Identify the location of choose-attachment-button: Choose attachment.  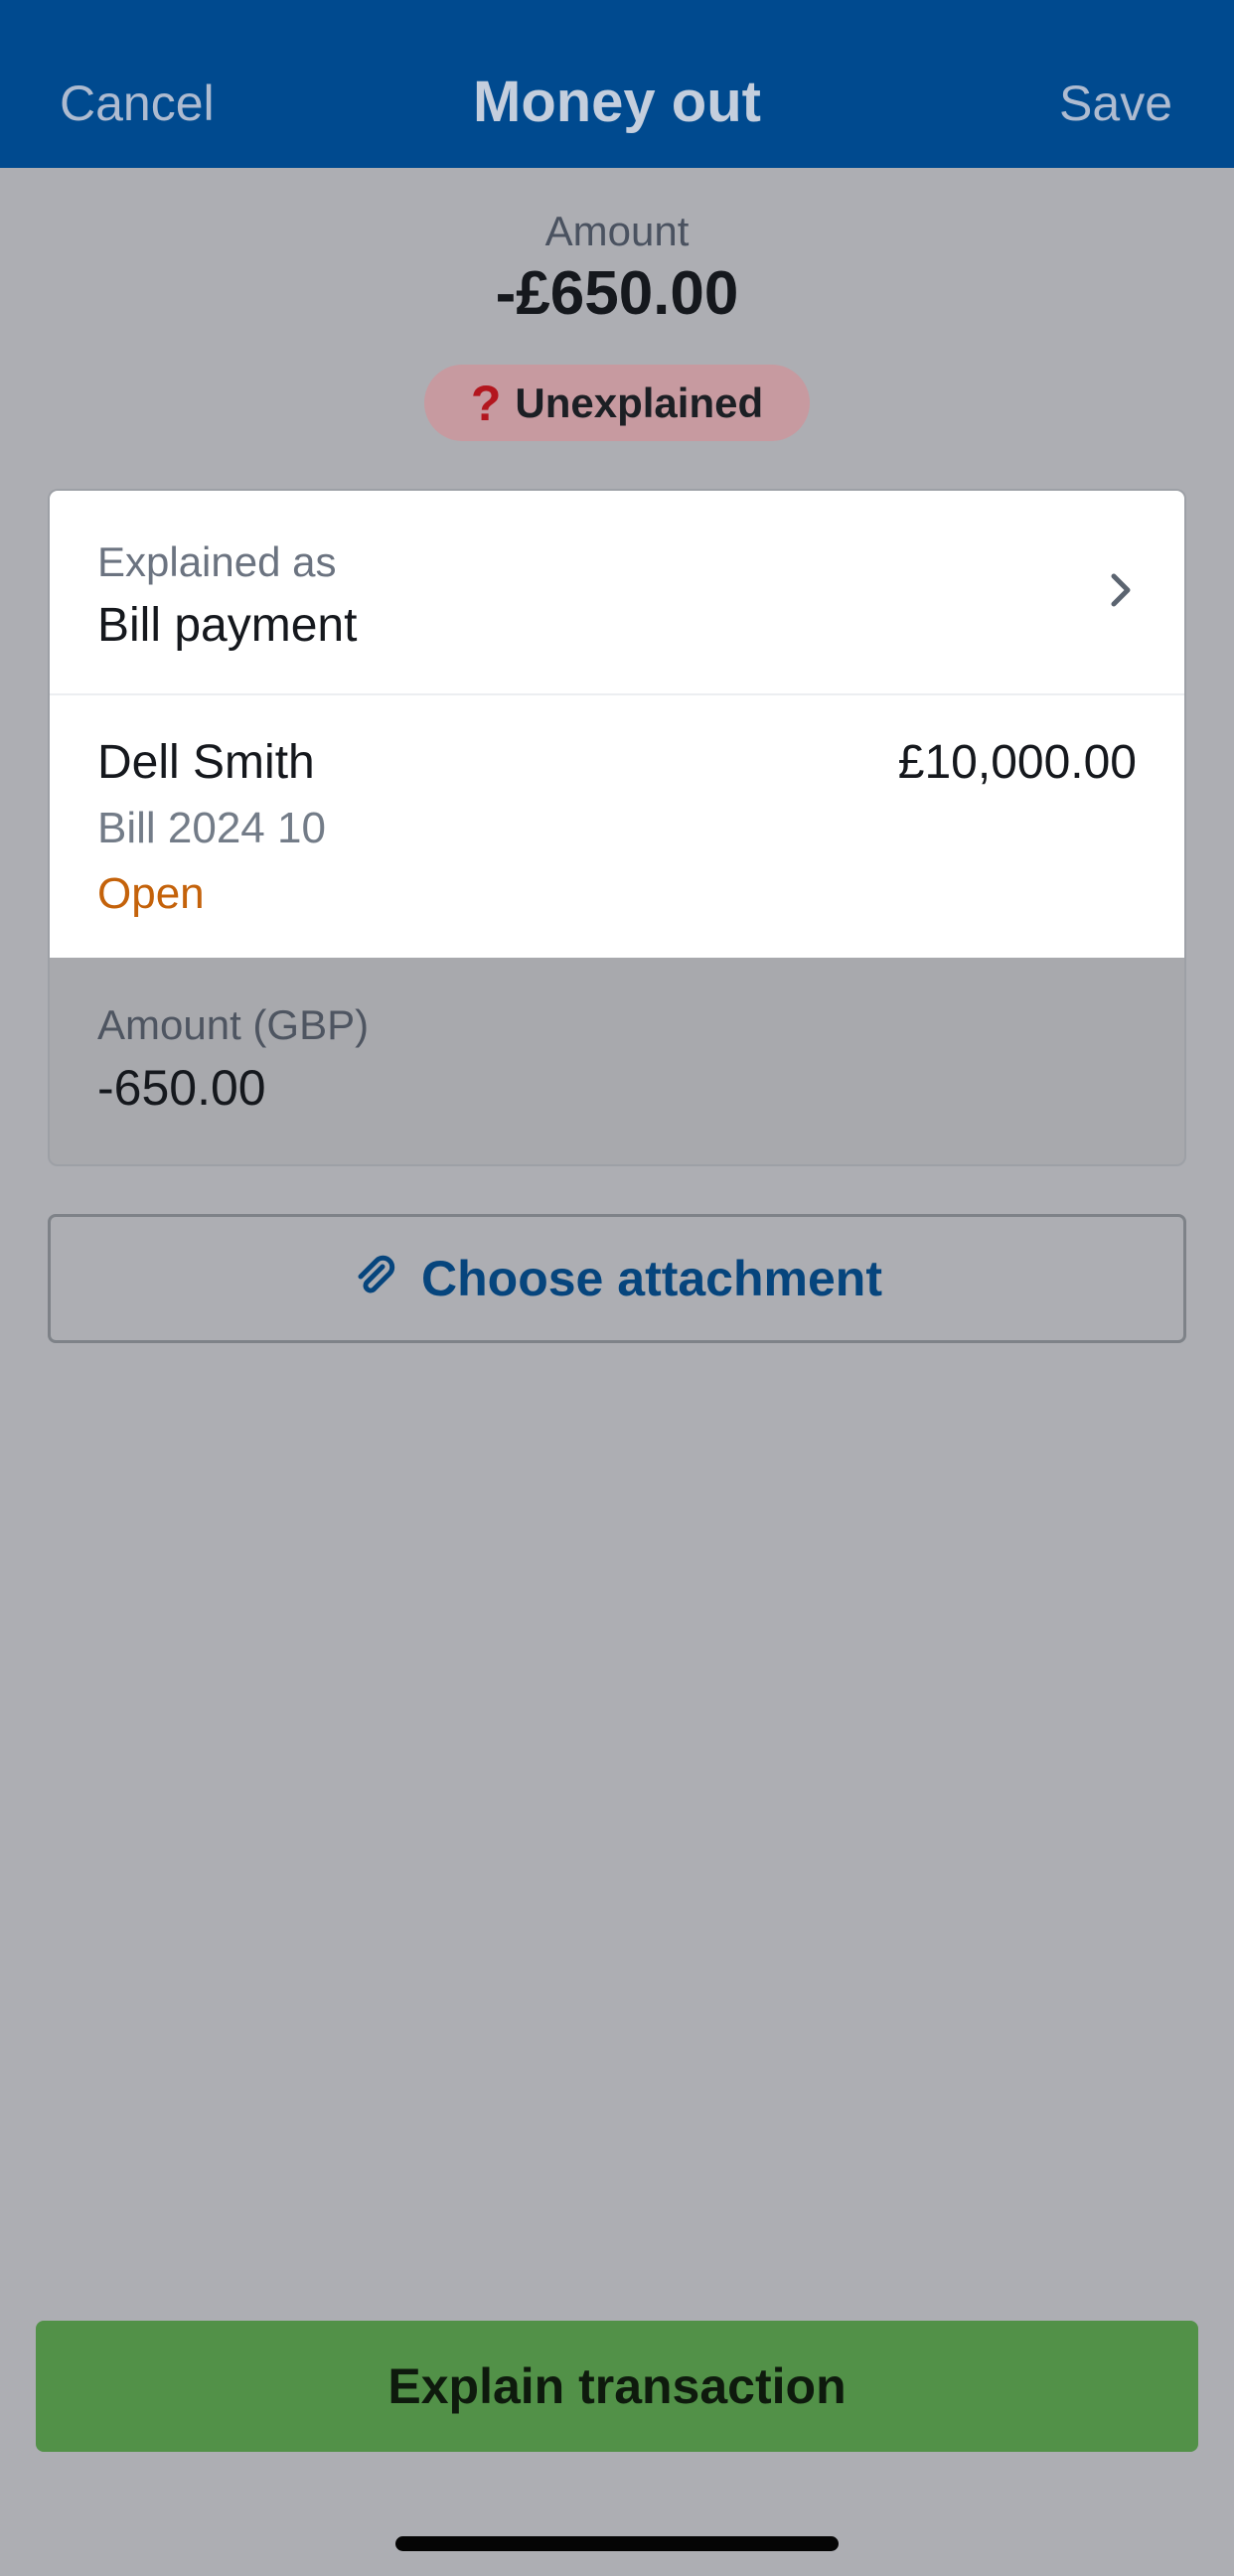
(617, 1278).